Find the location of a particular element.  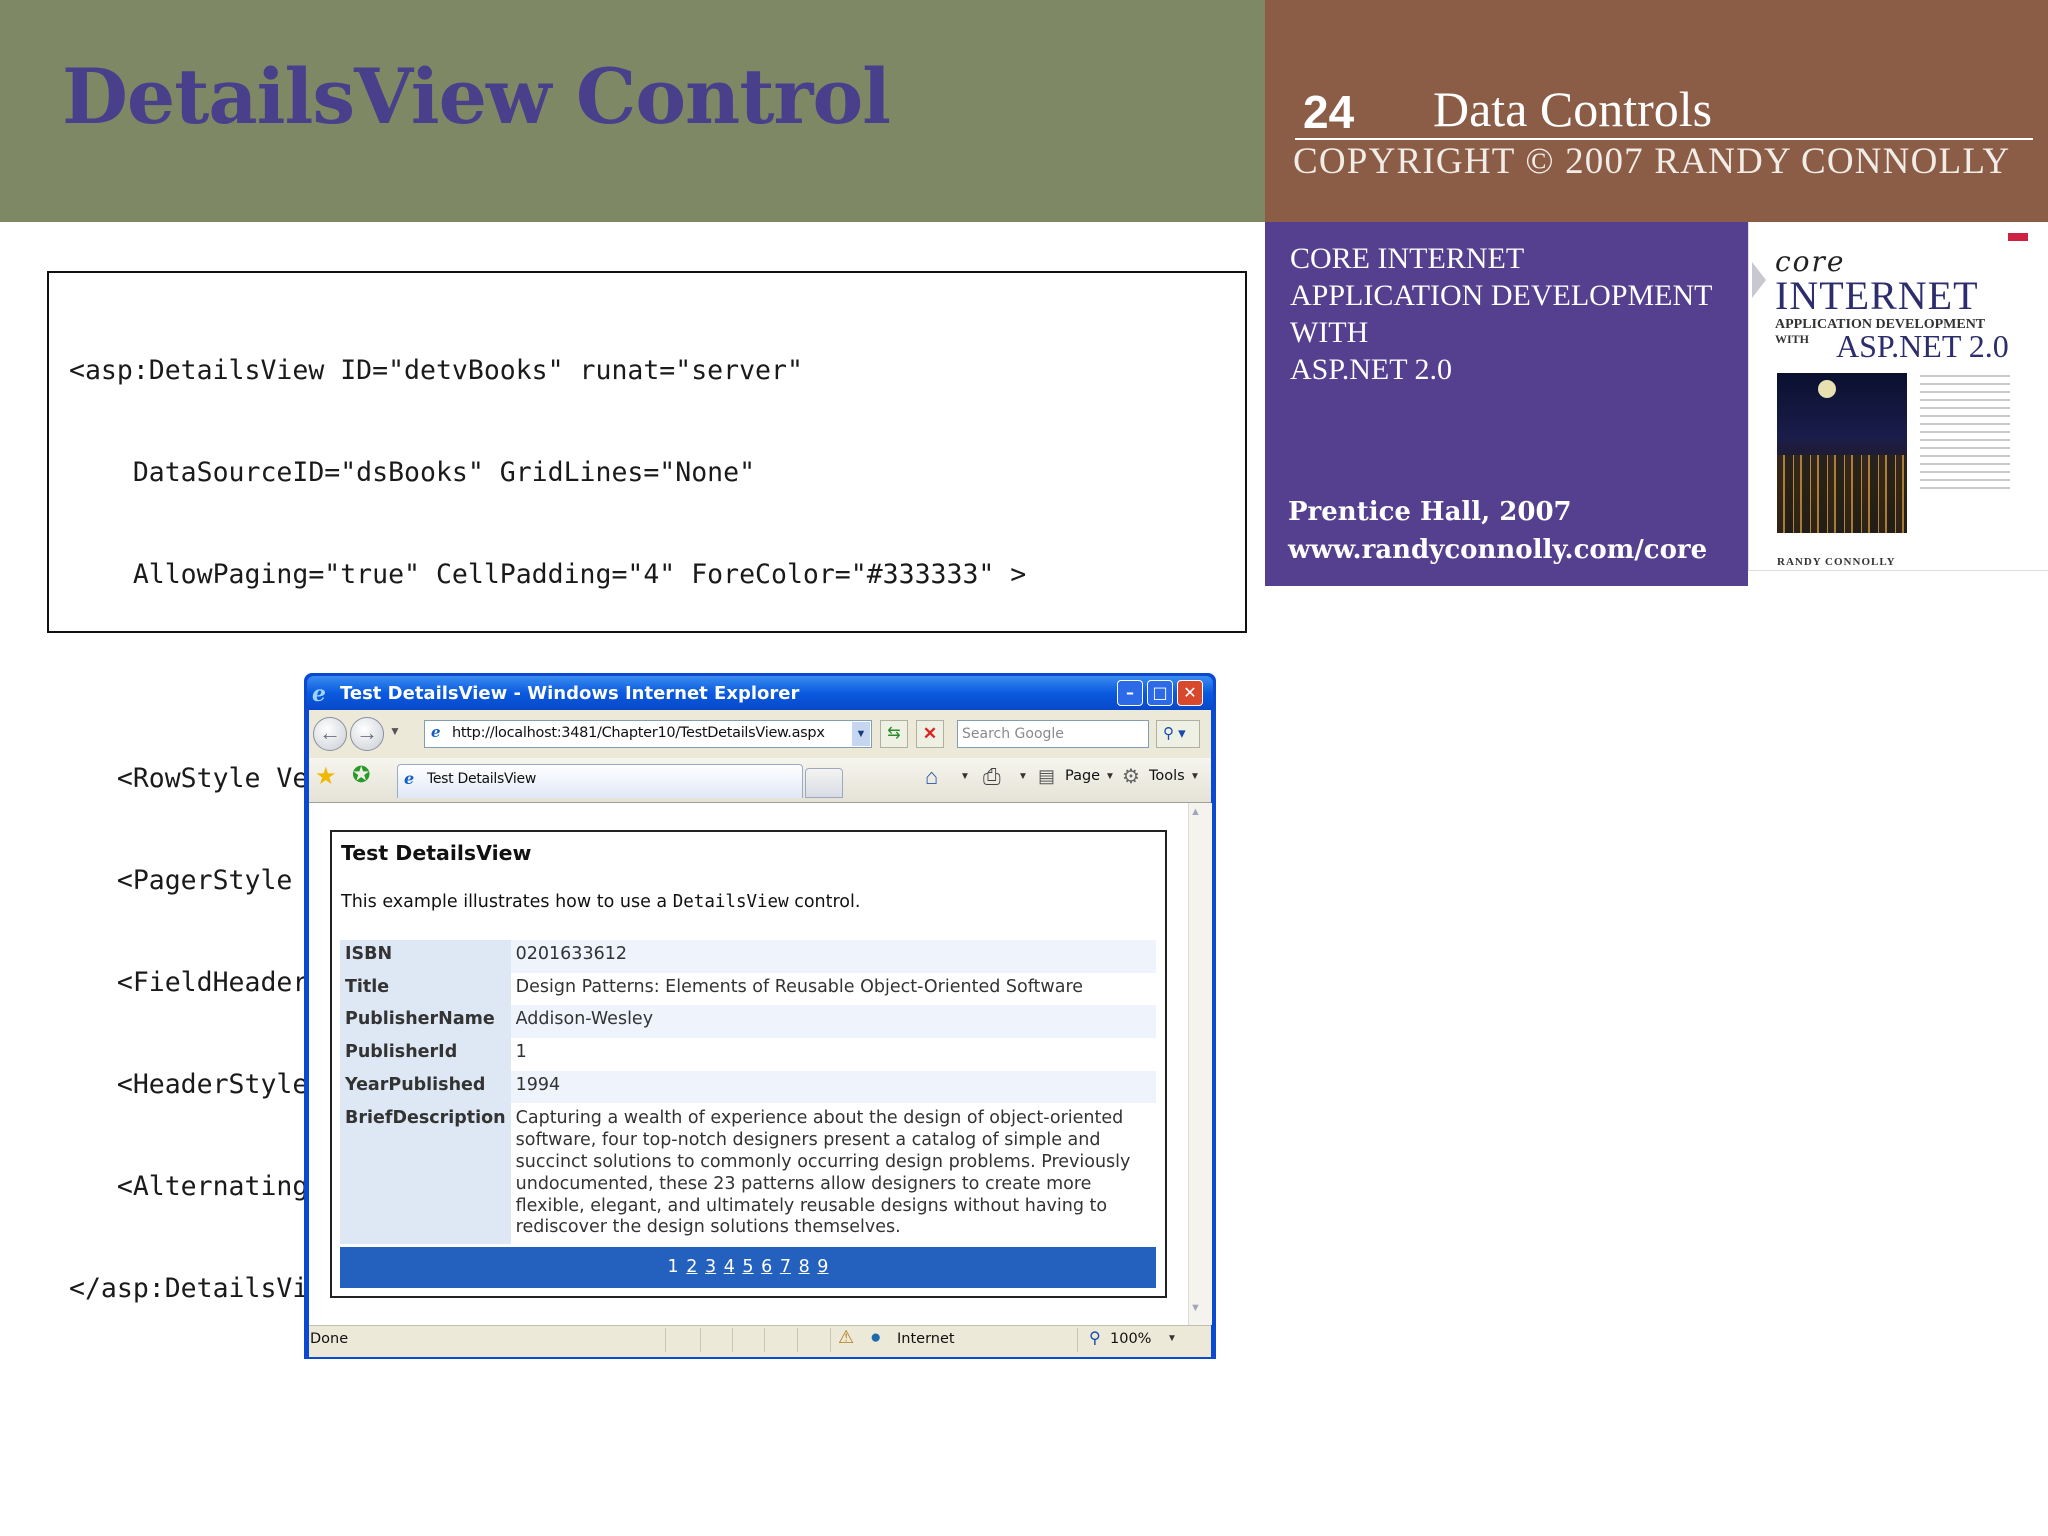

zoom-dropdown-icon: ▼ is located at coordinates (1172, 1338).